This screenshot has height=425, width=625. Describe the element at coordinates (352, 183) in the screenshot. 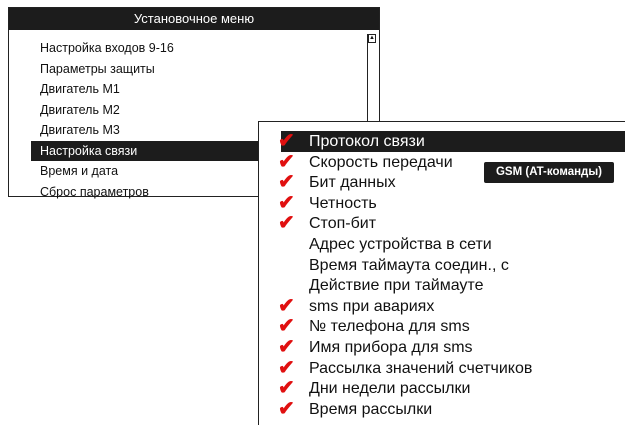

I see `submenu-item-label: Бит данных` at that location.